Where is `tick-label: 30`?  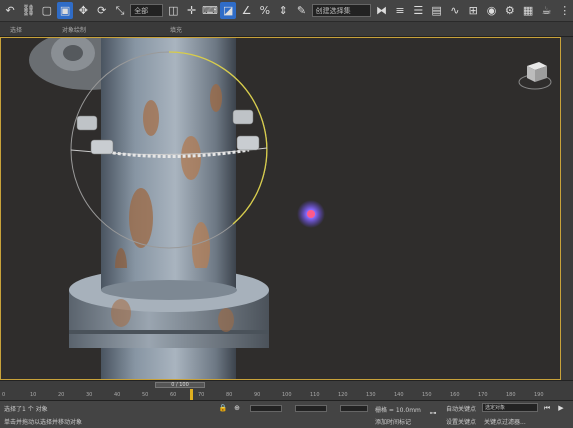
tick-label: 30 is located at coordinates (89, 395).